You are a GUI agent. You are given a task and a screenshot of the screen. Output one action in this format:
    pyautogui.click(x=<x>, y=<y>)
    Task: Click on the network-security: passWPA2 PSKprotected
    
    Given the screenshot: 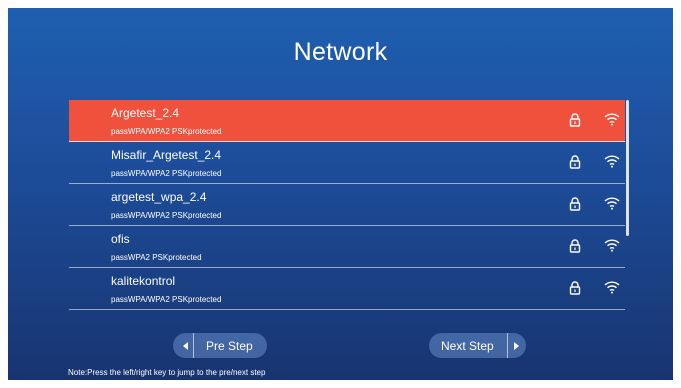 What is the action you would take?
    pyautogui.click(x=156, y=257)
    